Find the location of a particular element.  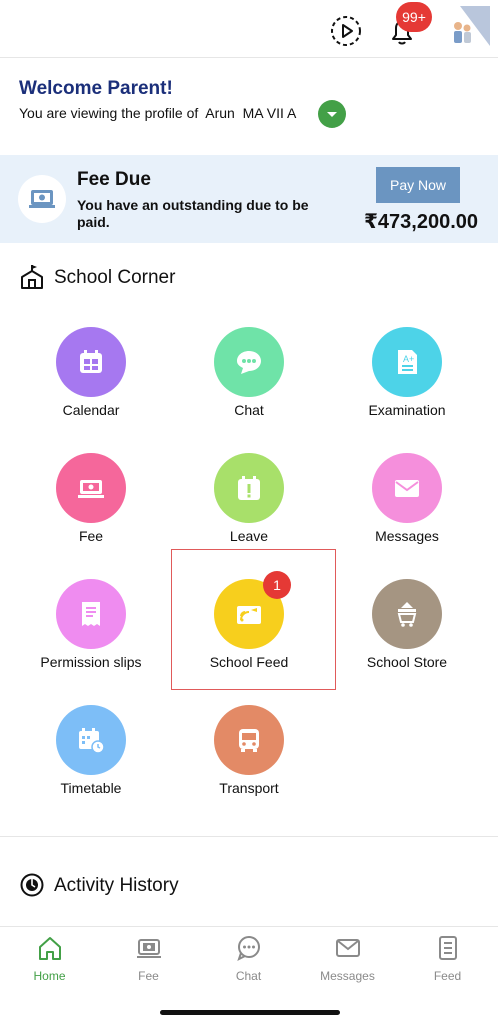

tile-school-store: School Store is located at coordinates (407, 634).